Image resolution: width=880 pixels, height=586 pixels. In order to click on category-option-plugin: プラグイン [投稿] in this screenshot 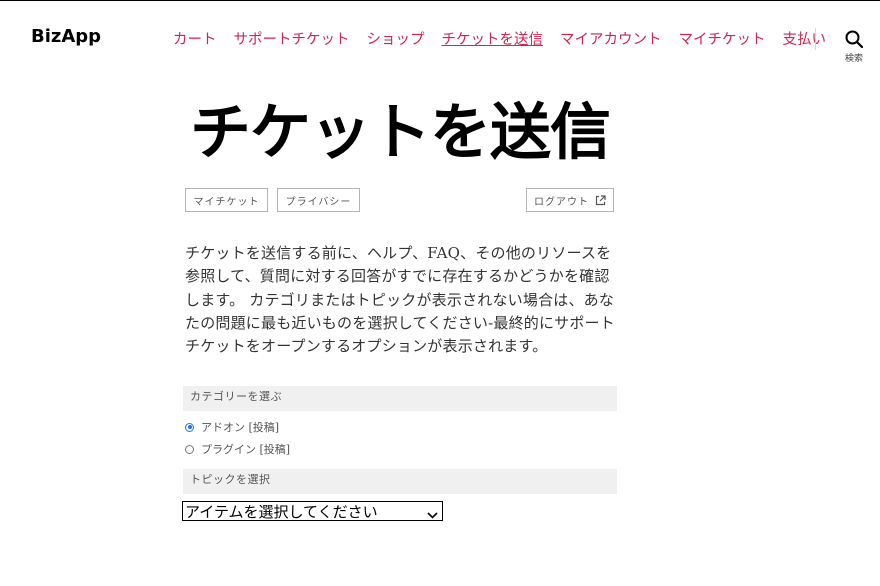, I will do `click(237, 449)`.